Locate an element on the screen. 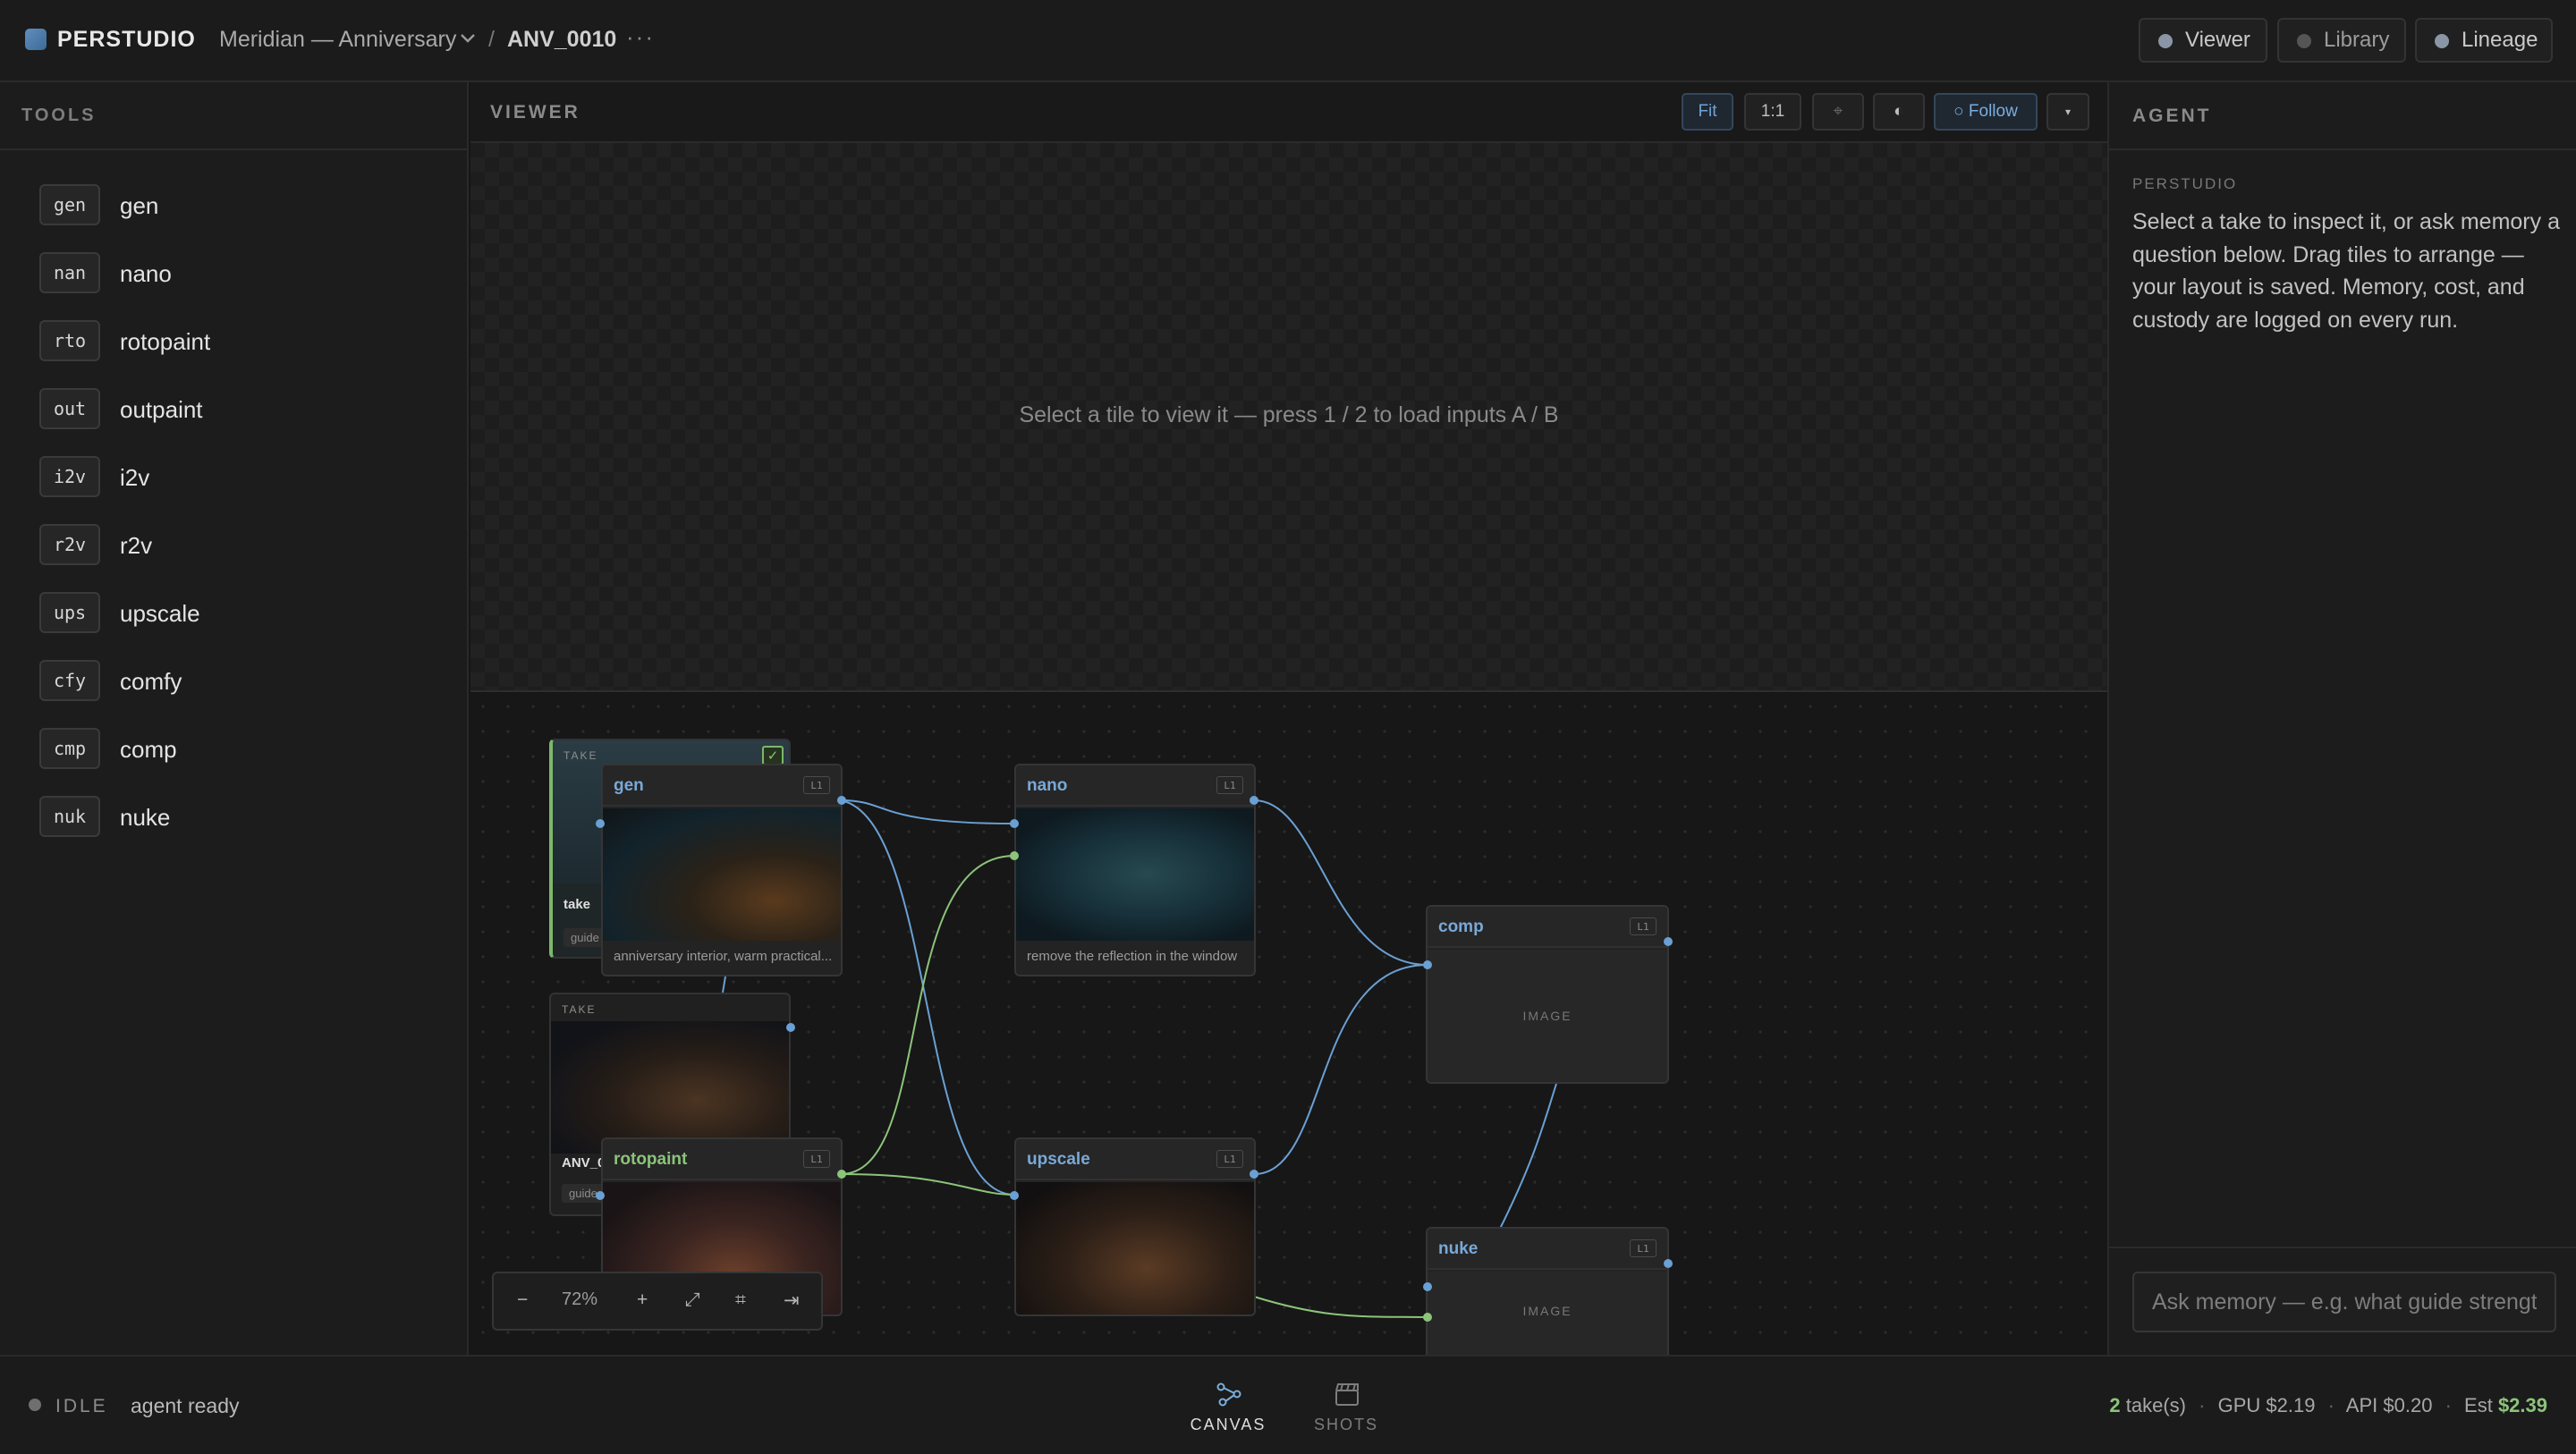 The width and height of the screenshot is (2576, 1454). tool-label: r2v is located at coordinates (136, 545).